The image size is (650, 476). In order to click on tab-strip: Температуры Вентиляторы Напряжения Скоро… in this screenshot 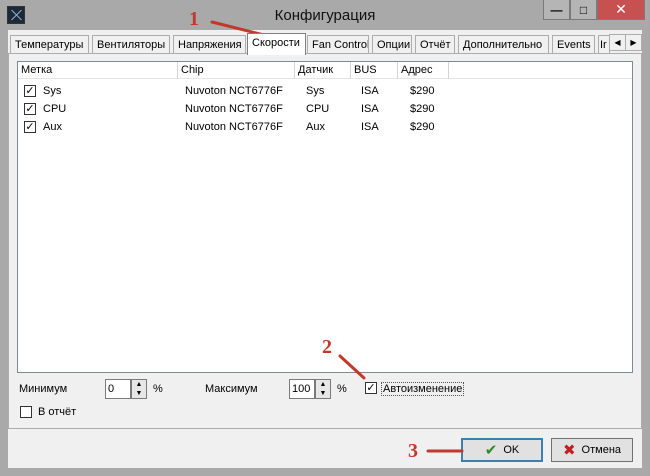, I will do `click(325, 44)`.